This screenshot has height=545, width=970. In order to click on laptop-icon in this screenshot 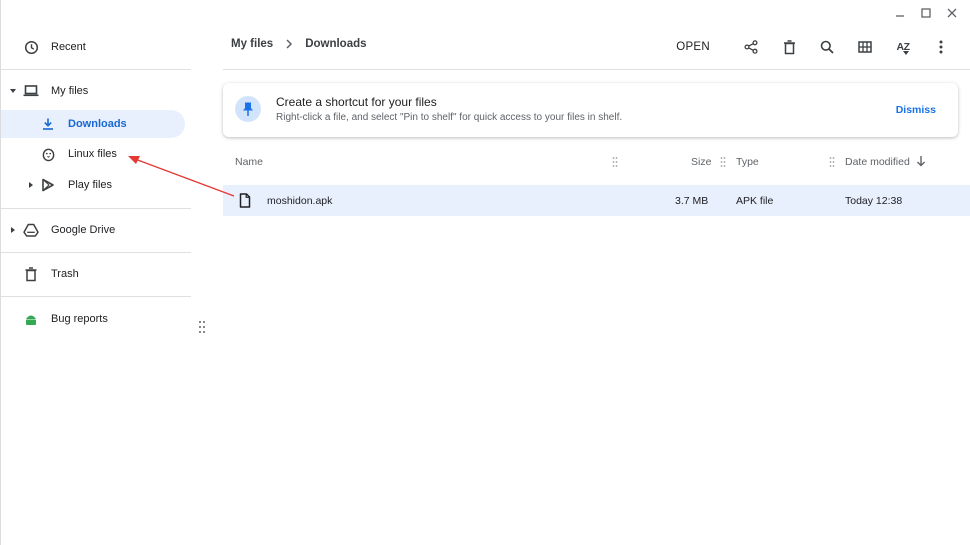, I will do `click(31, 91)`.